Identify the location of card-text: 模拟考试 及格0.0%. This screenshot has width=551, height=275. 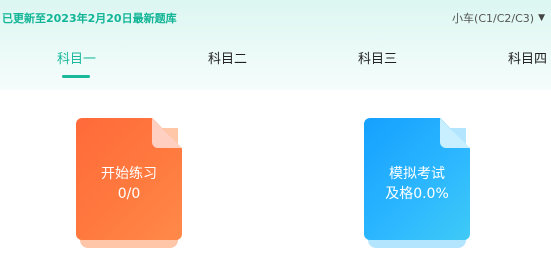
(417, 184).